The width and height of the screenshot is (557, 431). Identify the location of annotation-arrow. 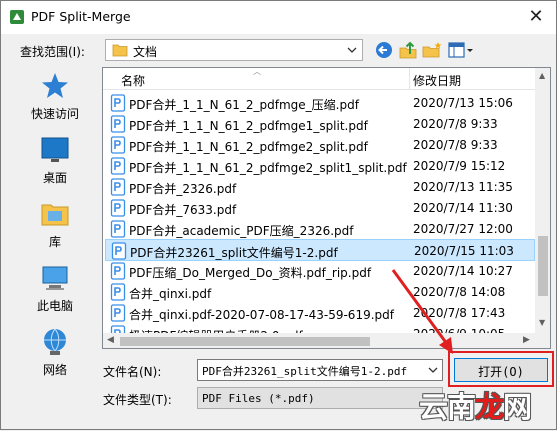
(422, 311).